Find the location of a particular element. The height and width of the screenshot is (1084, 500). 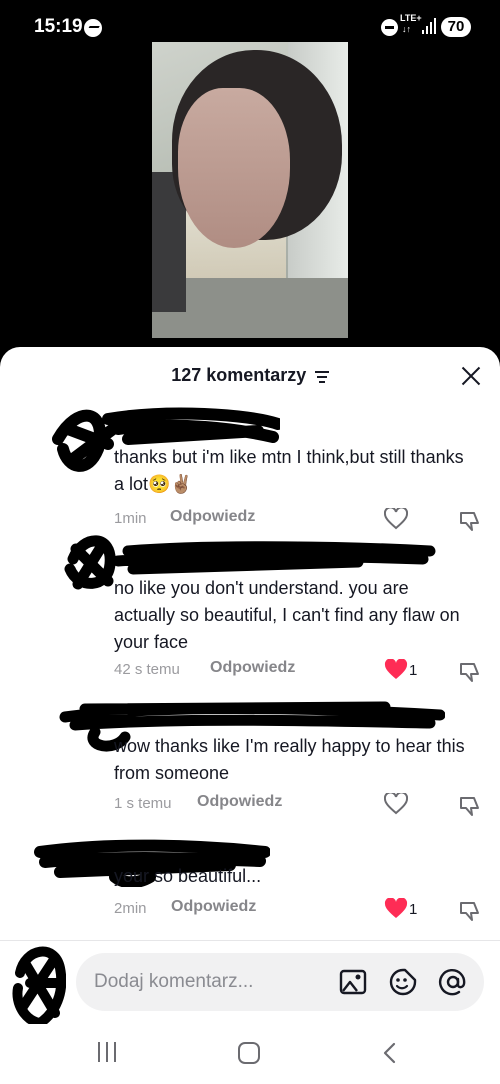

filter-icon is located at coordinates (321, 376).